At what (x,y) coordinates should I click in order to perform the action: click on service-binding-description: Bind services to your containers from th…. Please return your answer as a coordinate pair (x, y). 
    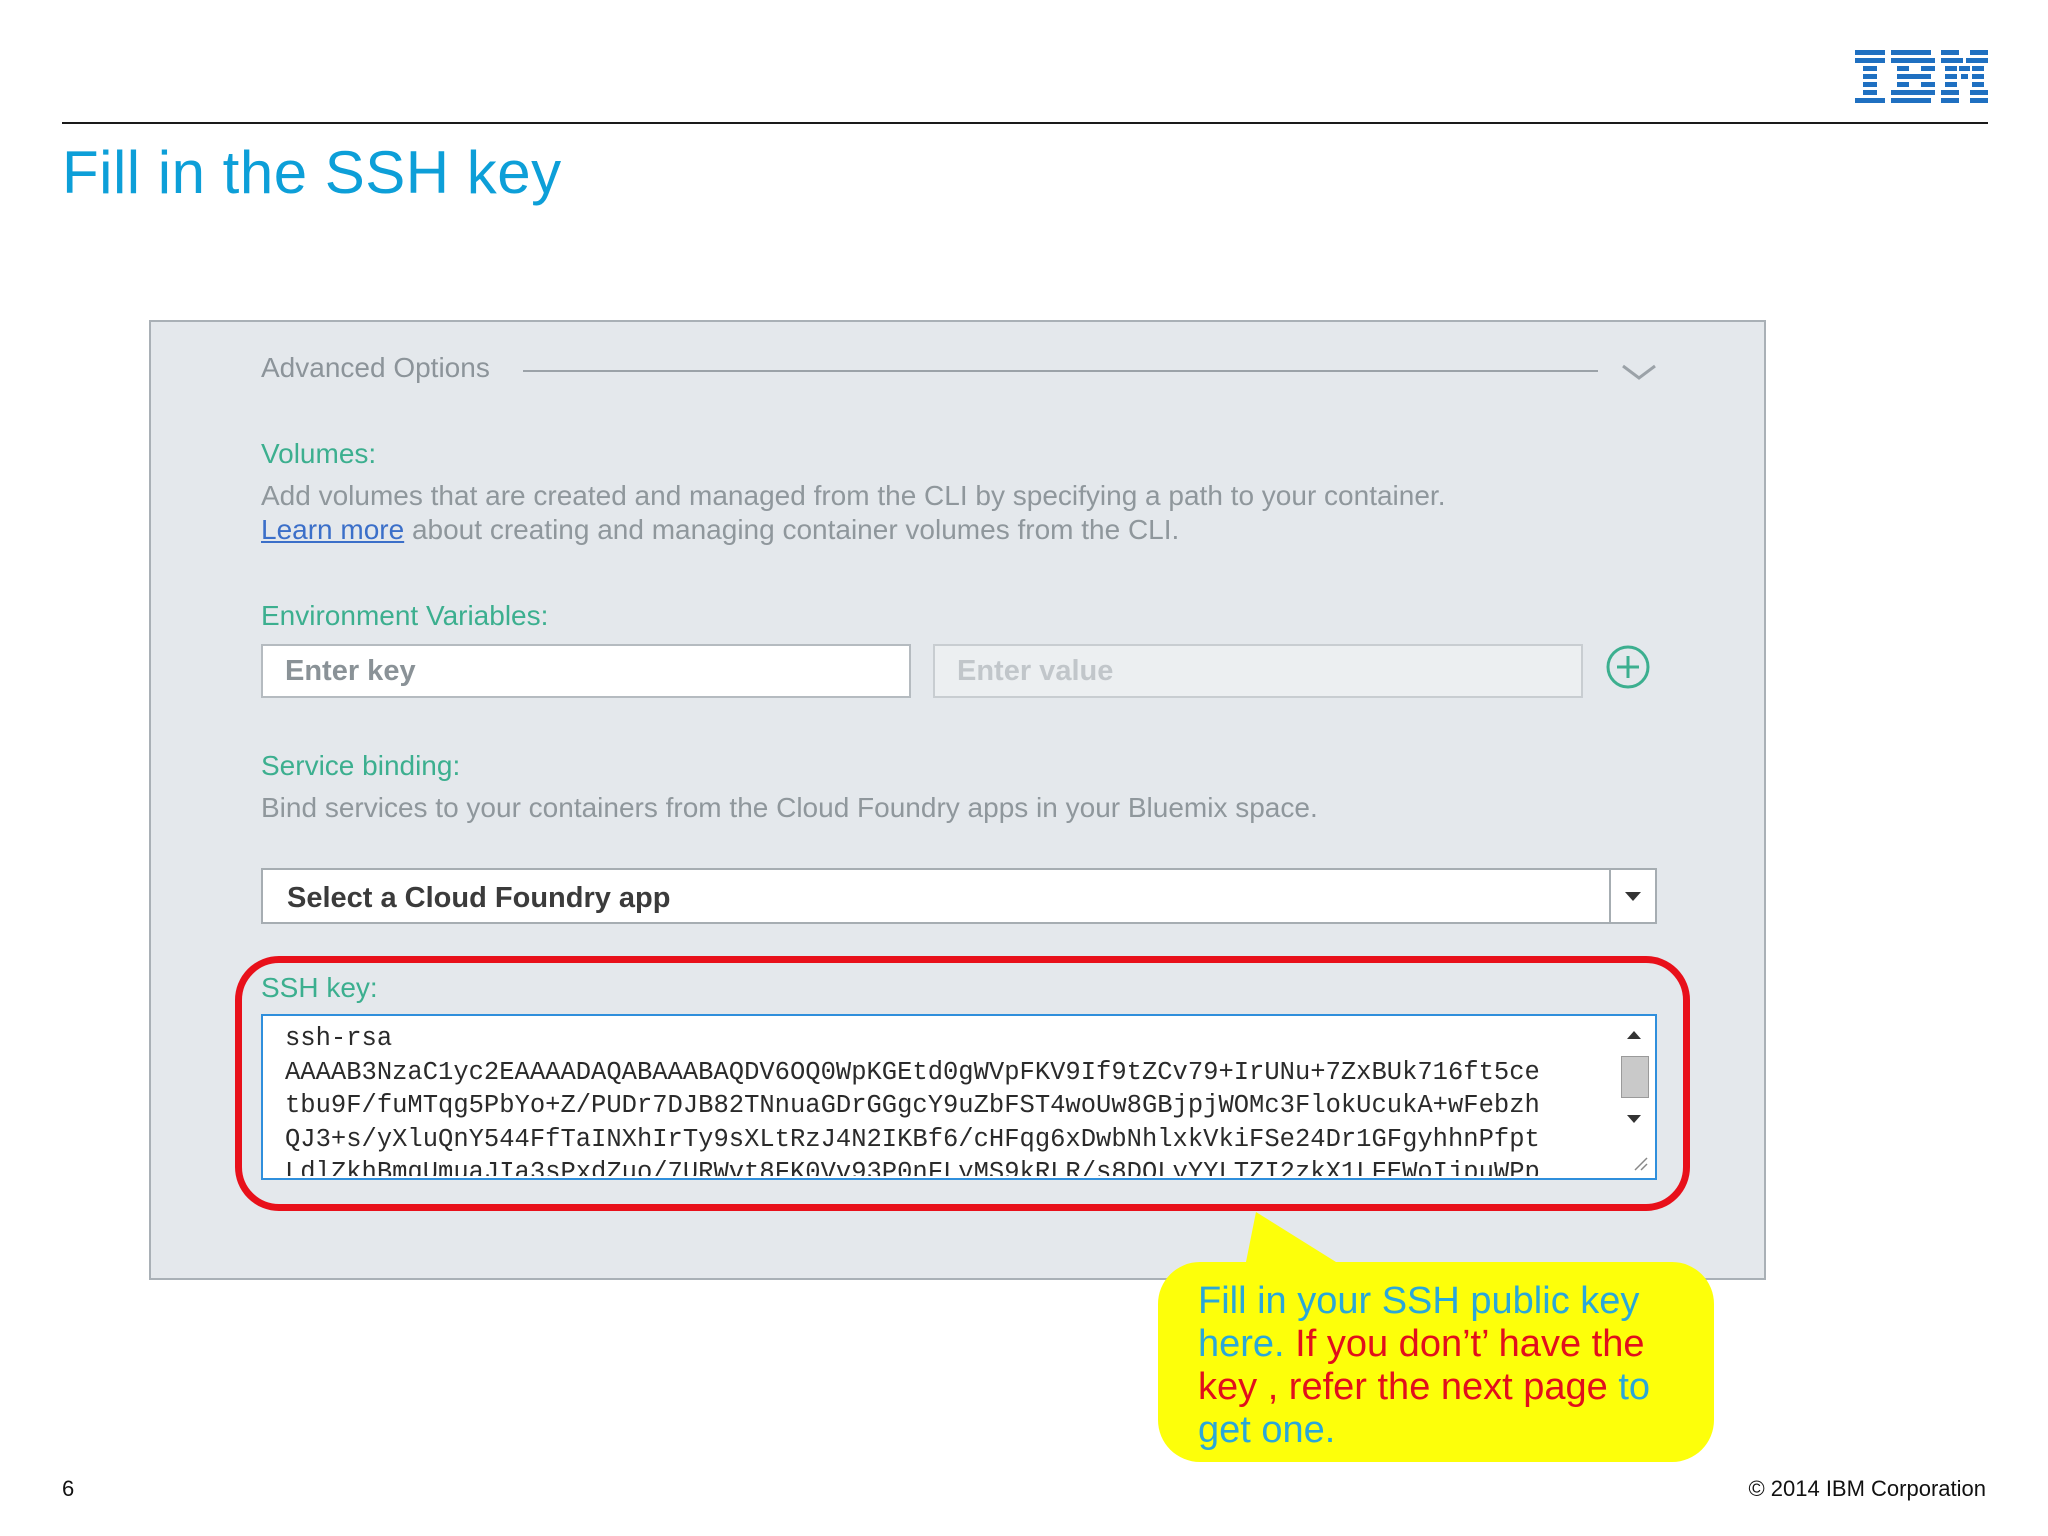
    Looking at the image, I should click on (789, 807).